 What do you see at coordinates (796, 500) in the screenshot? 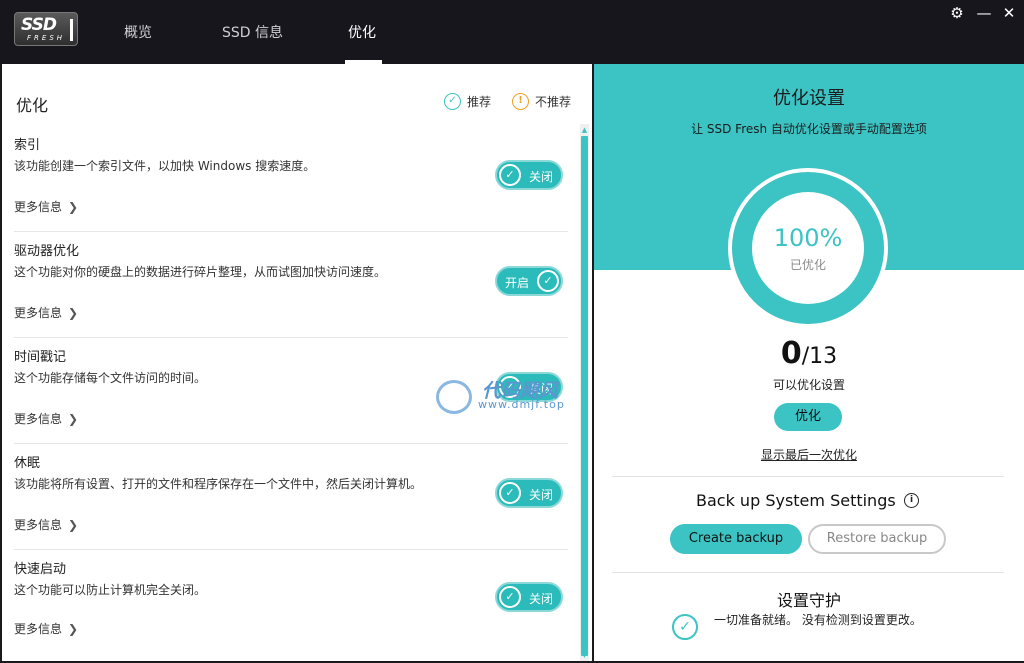
I see `backup-title: Back up System Settings` at bounding box center [796, 500].